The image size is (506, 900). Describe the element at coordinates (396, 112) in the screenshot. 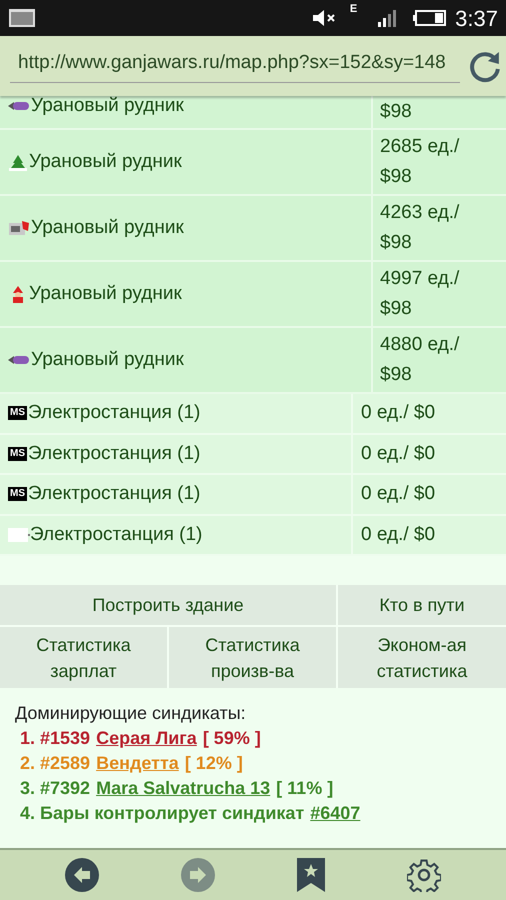

I see `output-cell-text: $98` at that location.